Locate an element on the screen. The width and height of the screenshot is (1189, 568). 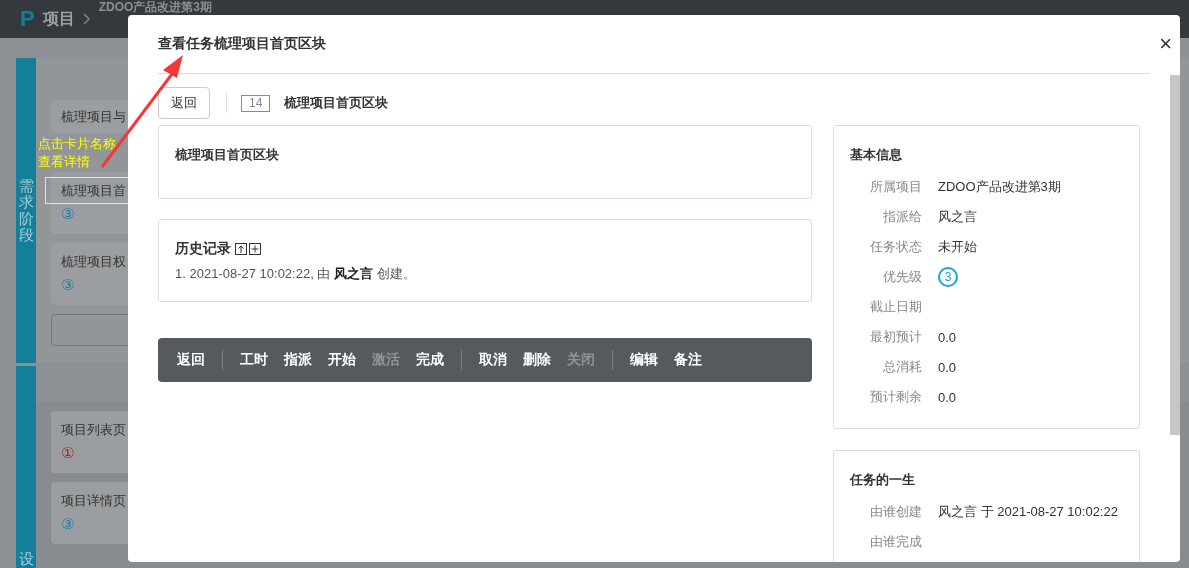
module-title: 项目 is located at coordinates (58, 19).